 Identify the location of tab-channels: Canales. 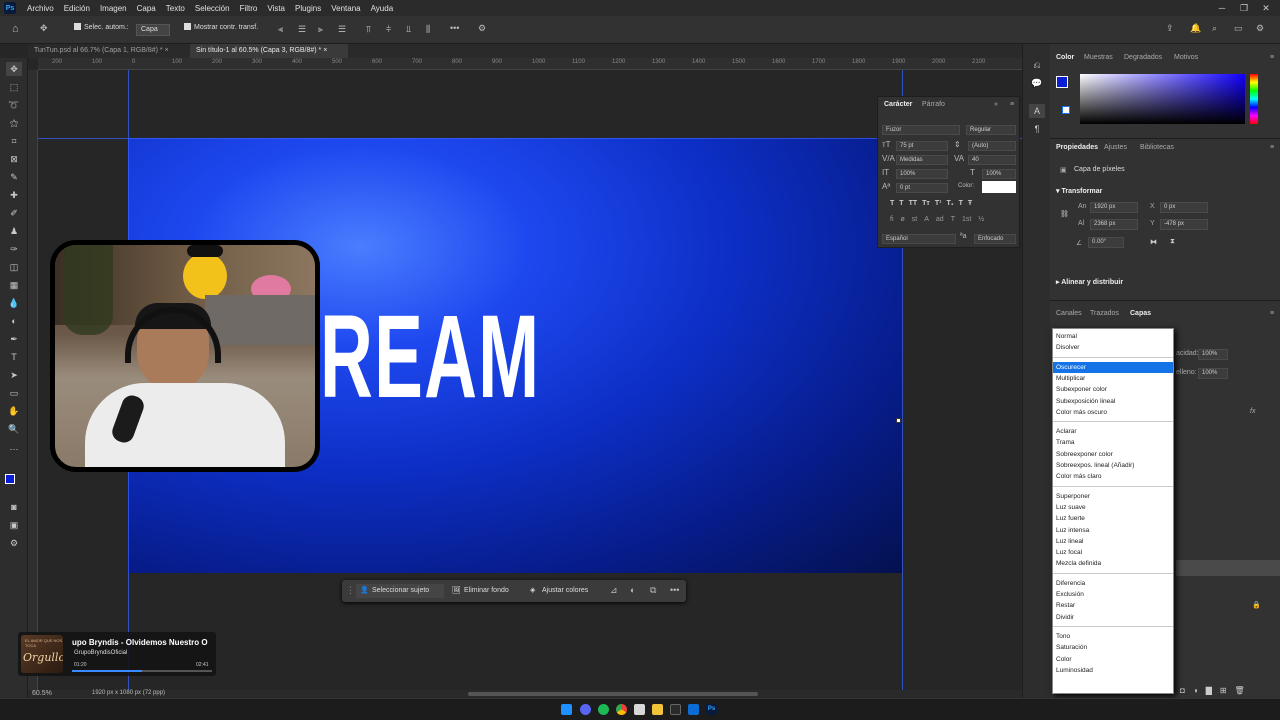
(1069, 313).